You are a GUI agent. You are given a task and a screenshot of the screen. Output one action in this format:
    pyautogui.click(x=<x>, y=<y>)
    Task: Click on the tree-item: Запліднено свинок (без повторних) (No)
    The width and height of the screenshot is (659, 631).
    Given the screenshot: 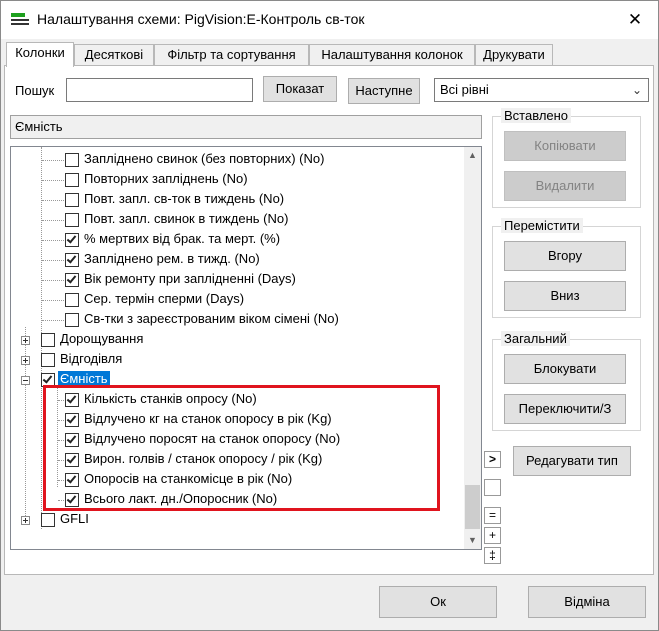 What is the action you would take?
    pyautogui.click(x=238, y=160)
    